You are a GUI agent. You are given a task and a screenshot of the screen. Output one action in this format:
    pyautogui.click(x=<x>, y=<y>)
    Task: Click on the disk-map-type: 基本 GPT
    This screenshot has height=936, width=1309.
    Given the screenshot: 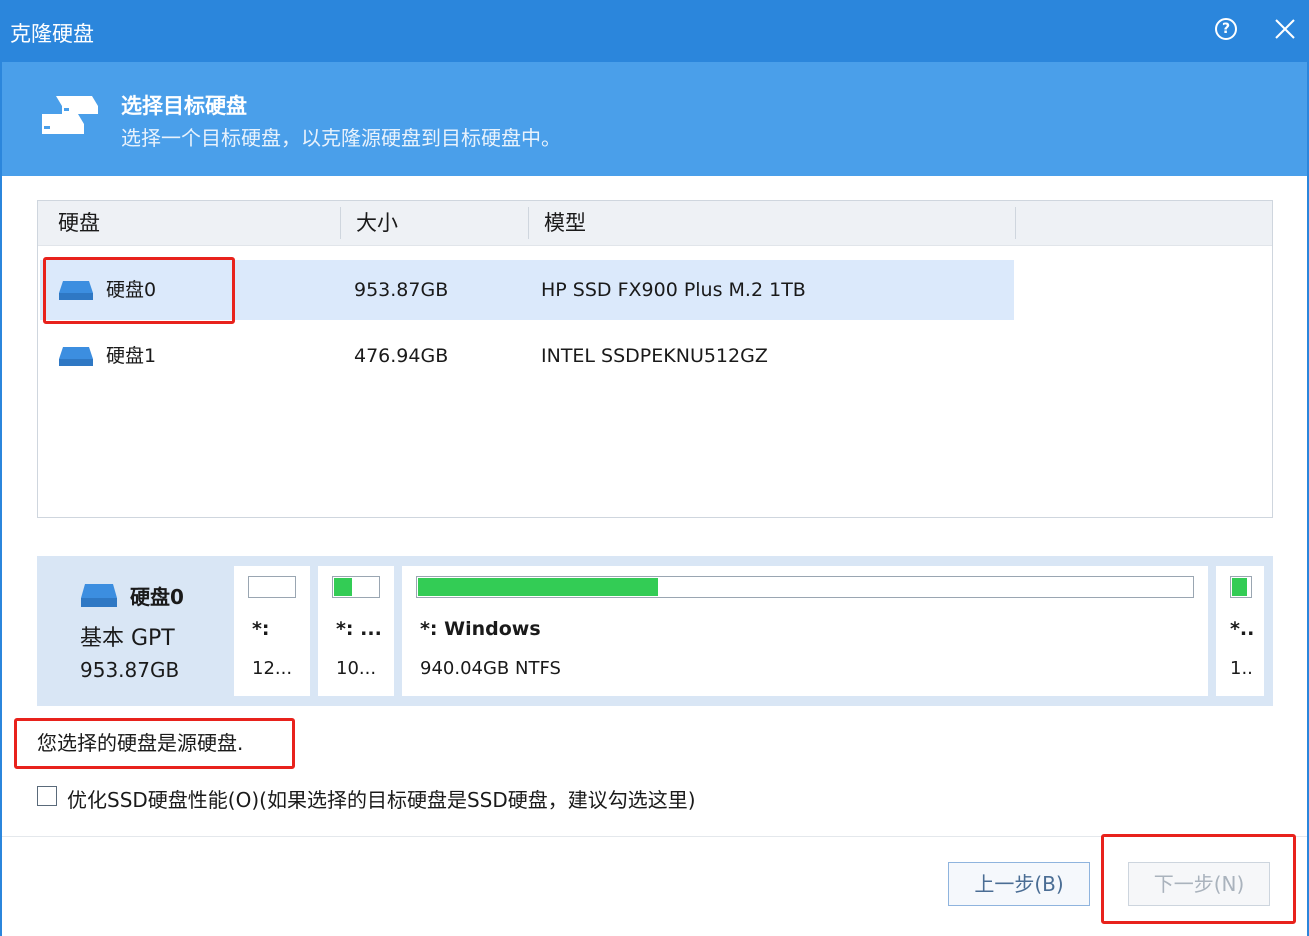 What is the action you would take?
    pyautogui.click(x=127, y=638)
    